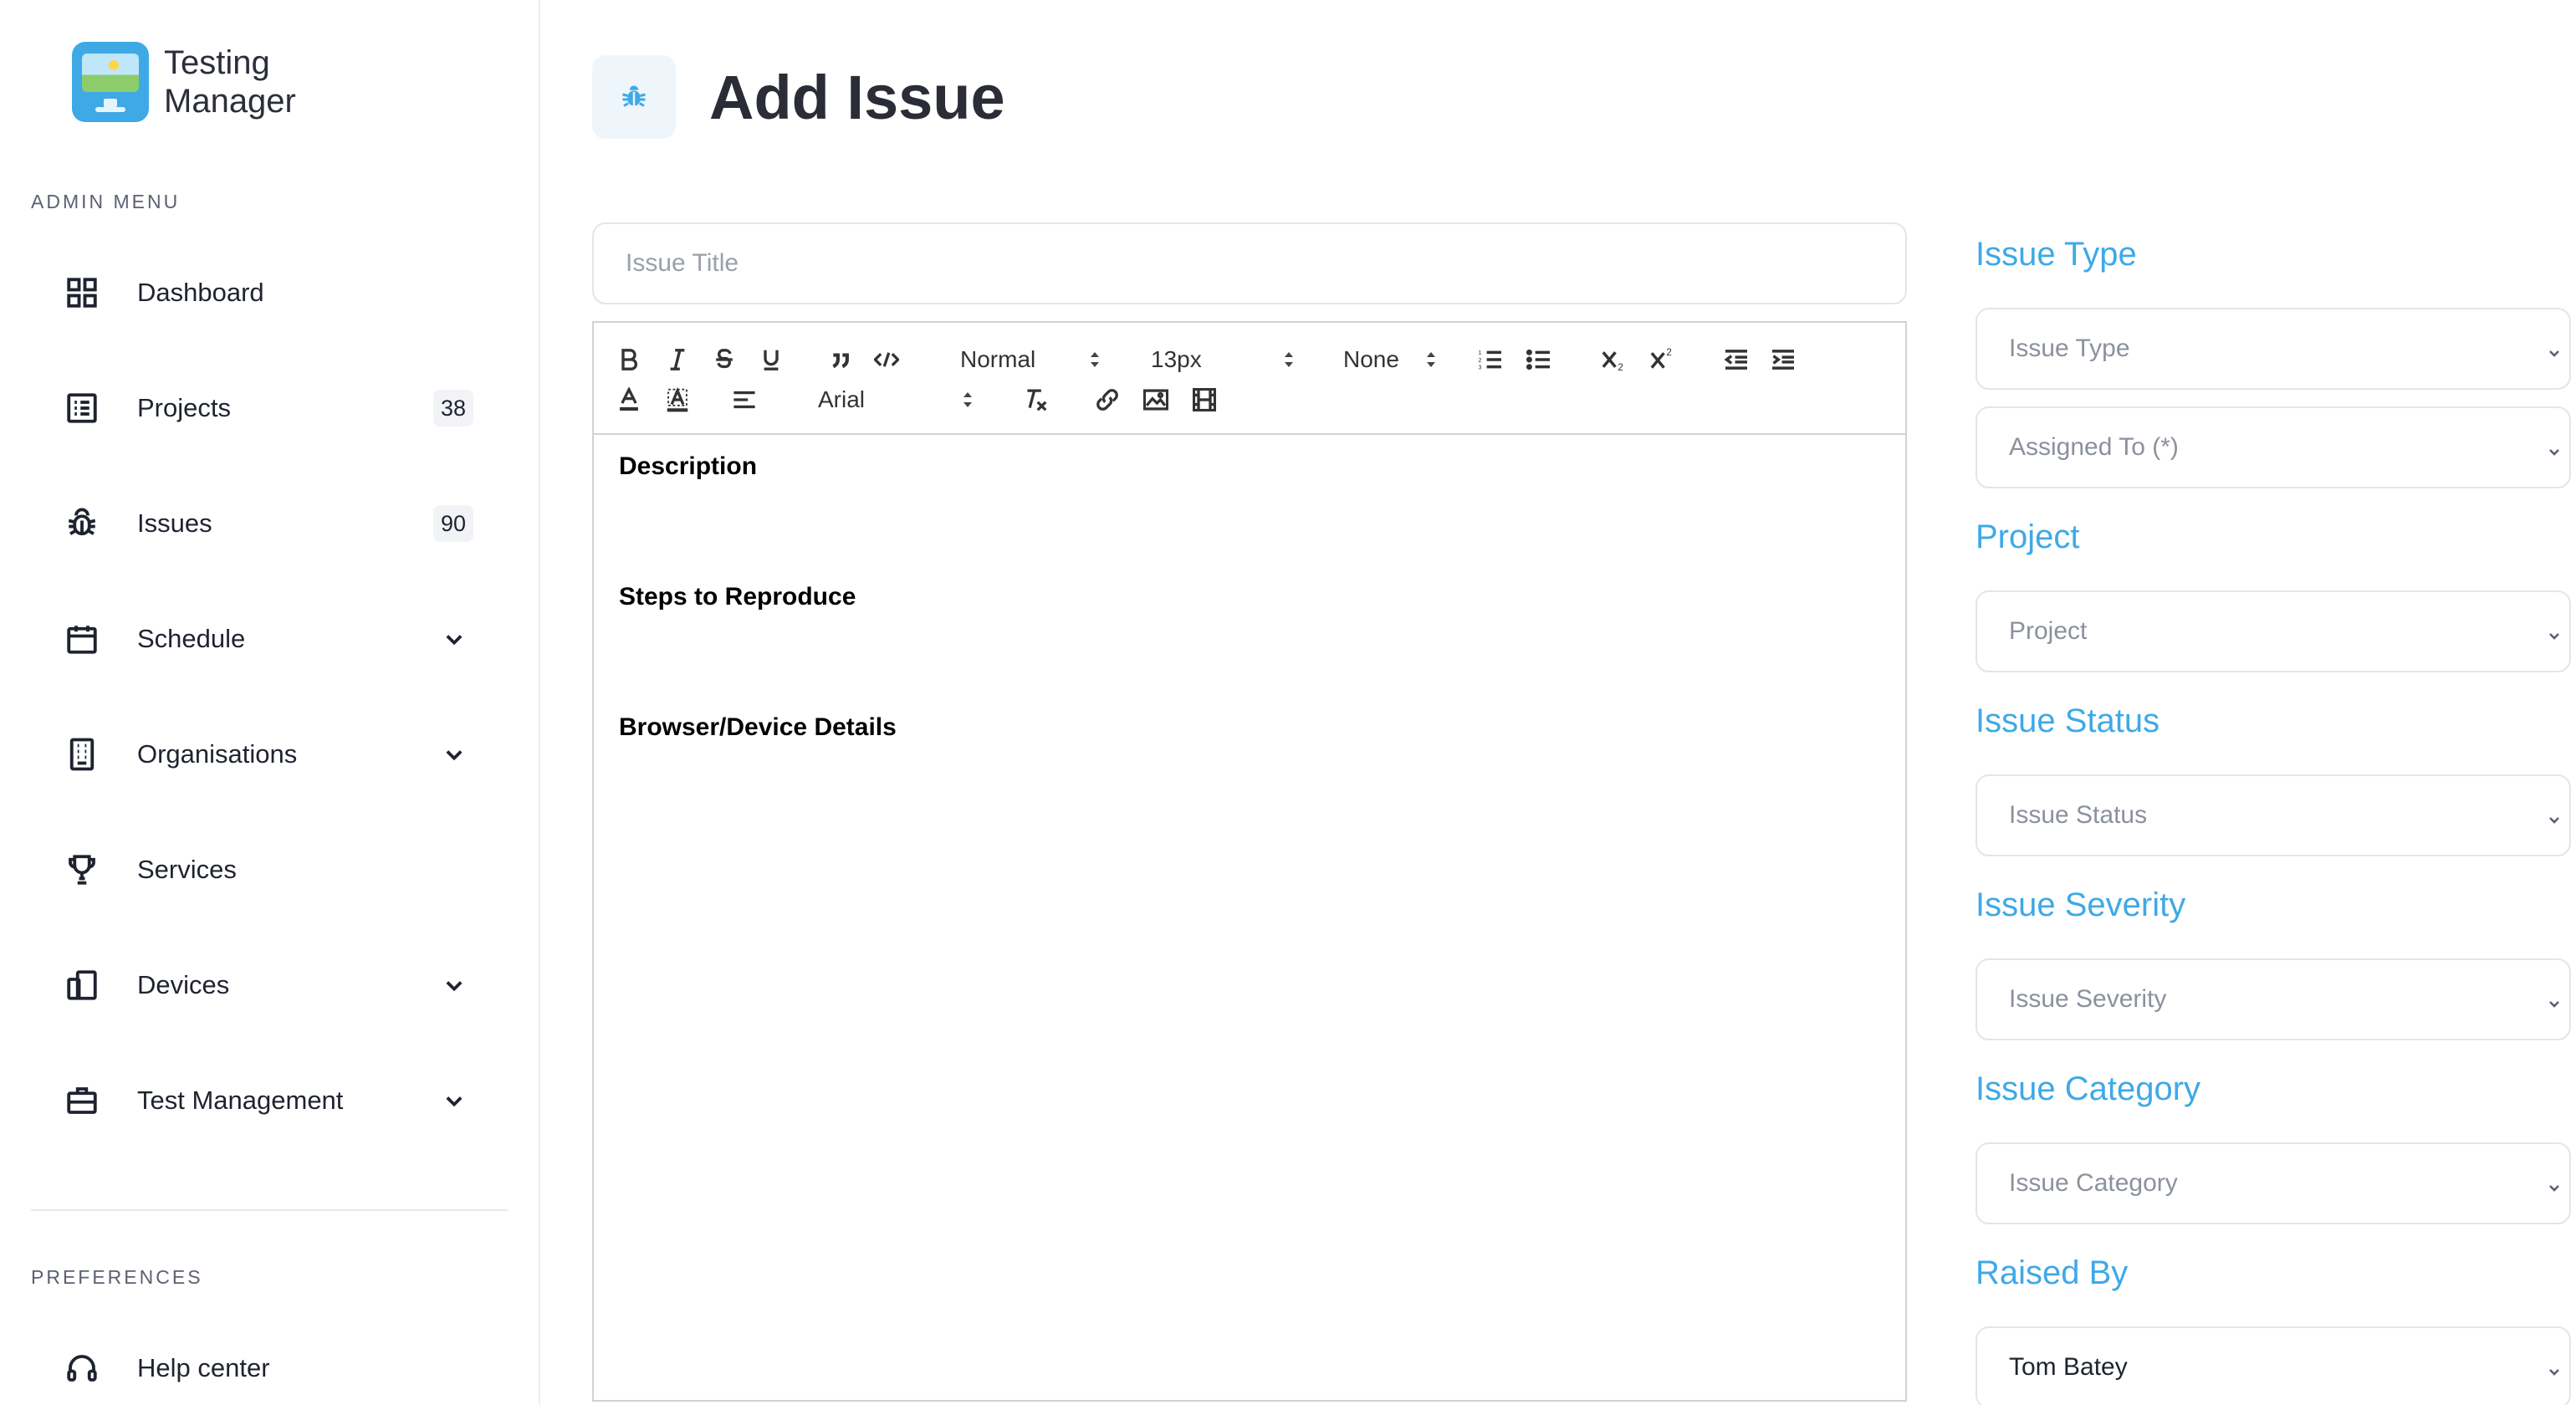  What do you see at coordinates (688, 466) in the screenshot?
I see `description-heading: Description` at bounding box center [688, 466].